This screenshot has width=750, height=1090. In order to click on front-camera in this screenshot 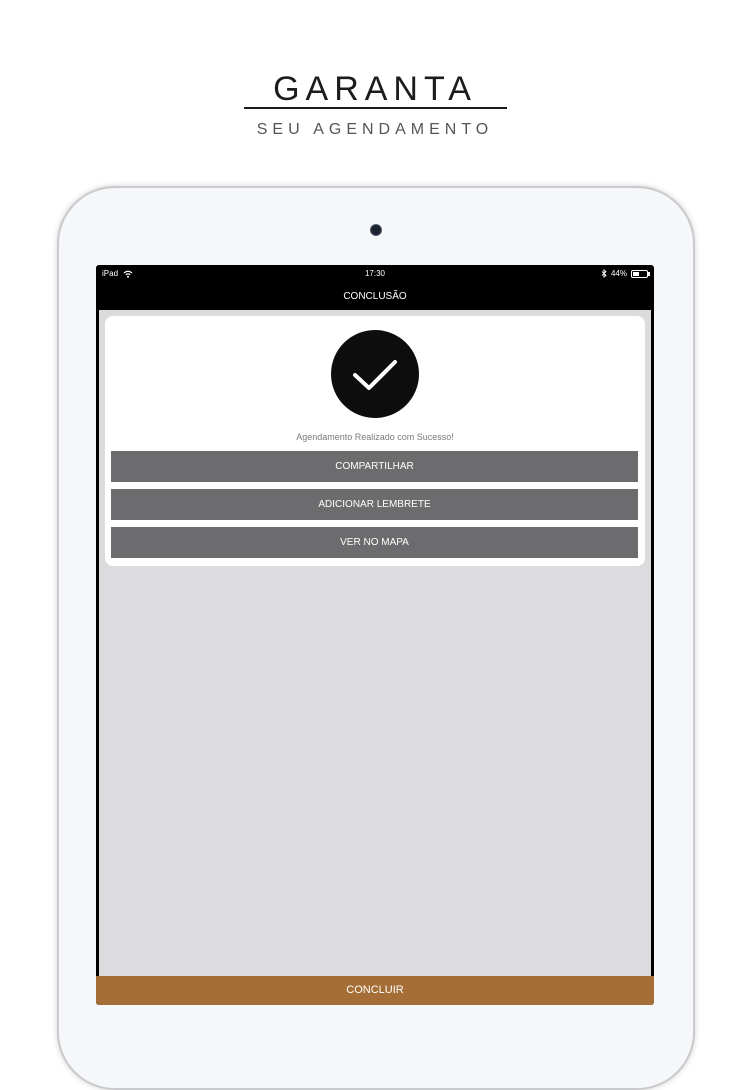, I will do `click(376, 230)`.